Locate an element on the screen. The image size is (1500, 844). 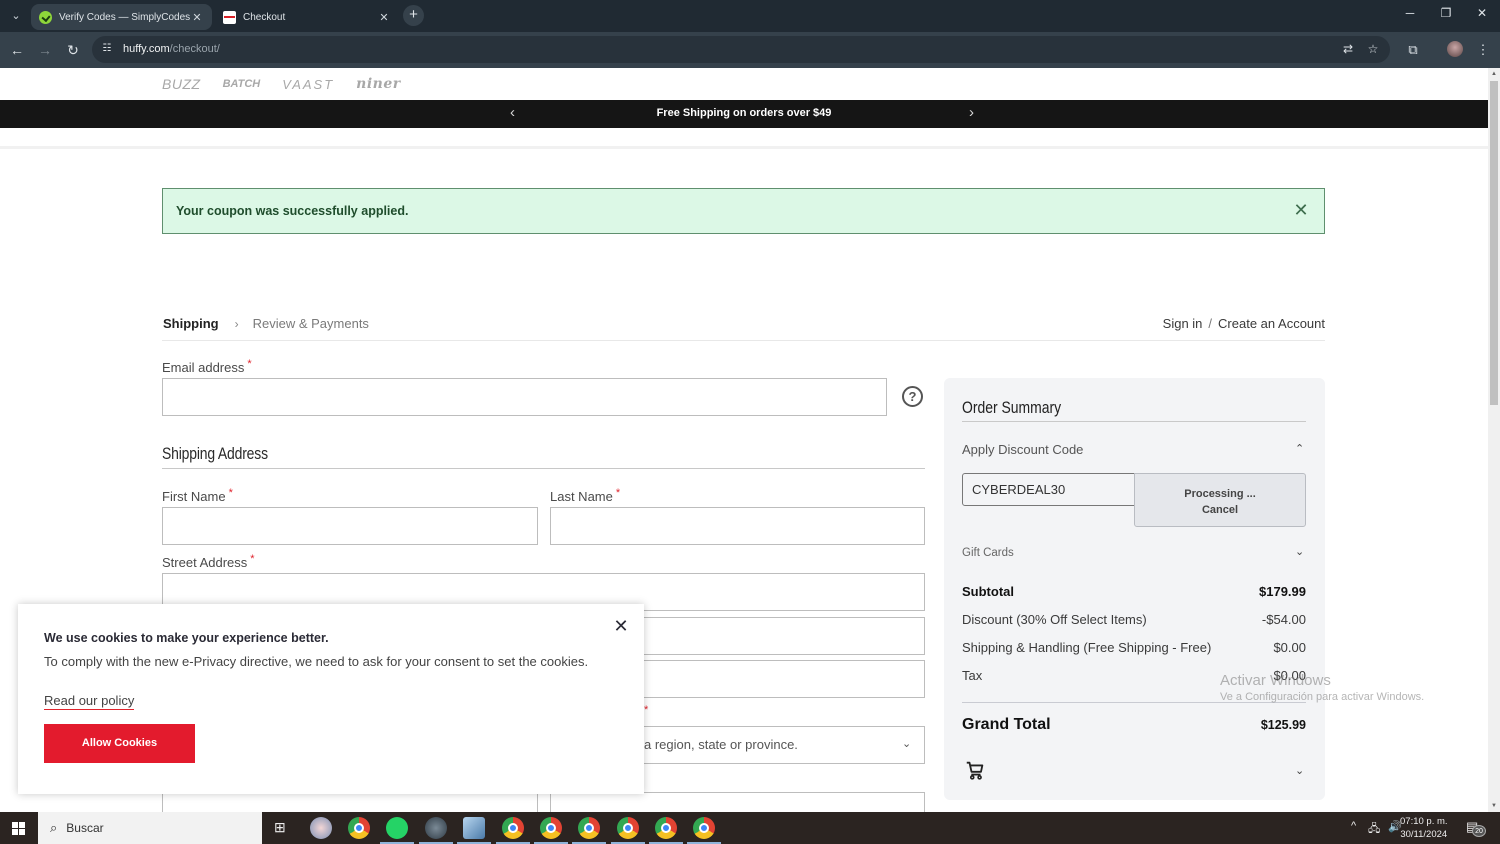
brand-batch-logo: BATCH is located at coordinates (242, 84).